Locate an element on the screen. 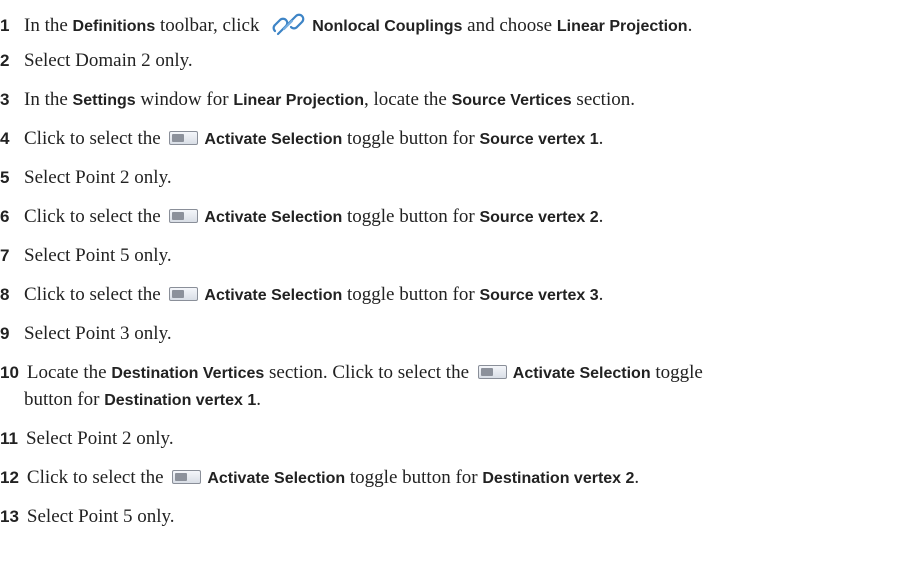  step-number: 3 is located at coordinates (5, 99).